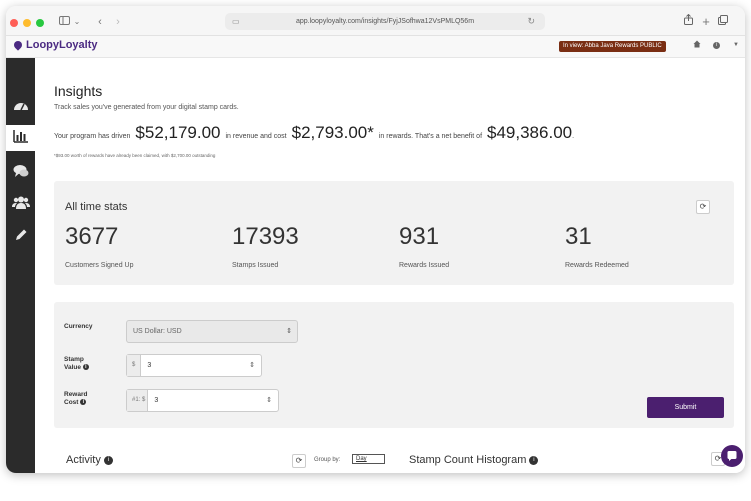 This screenshot has height=501, width=751. What do you see at coordinates (597, 246) in the screenshot?
I see `stat-rewards-redeemed: 31 Rewards Redeemed` at bounding box center [597, 246].